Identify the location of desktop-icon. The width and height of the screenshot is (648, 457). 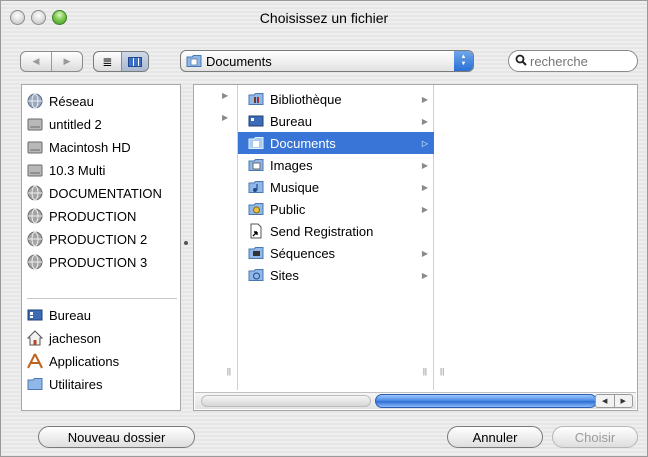
(256, 121).